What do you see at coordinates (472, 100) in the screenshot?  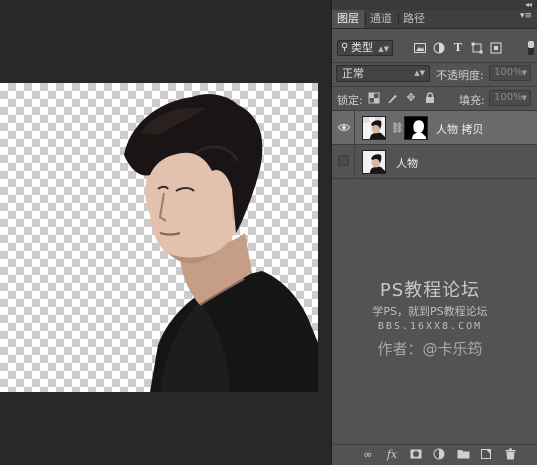 I see `fill-label: 填充:` at bounding box center [472, 100].